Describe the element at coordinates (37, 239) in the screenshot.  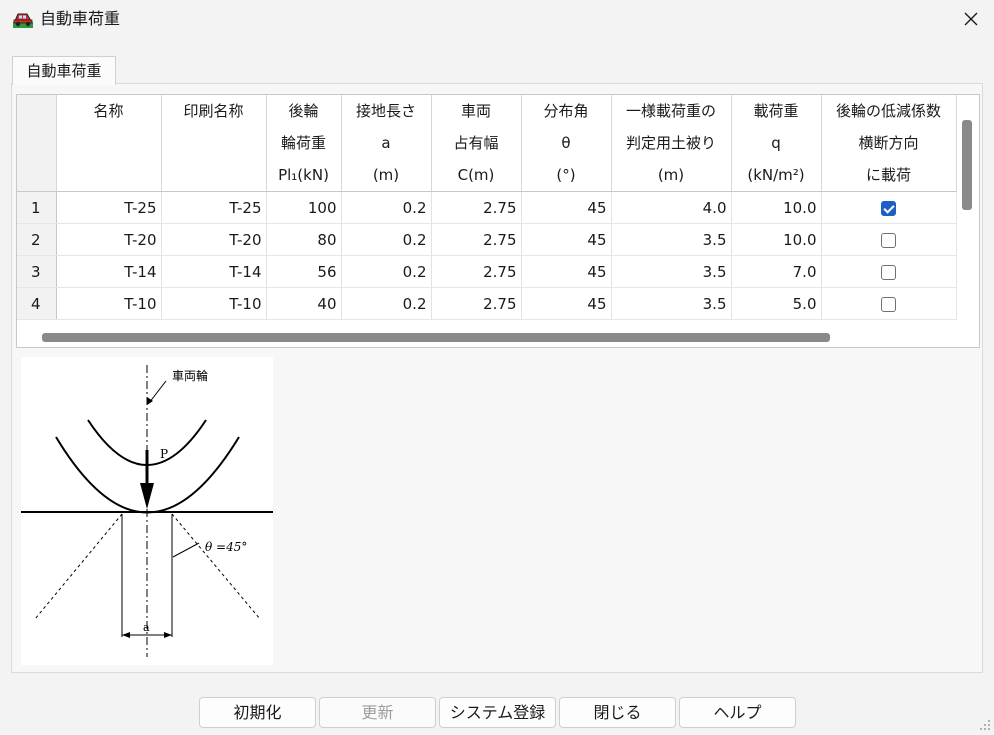
I see `row-number: 2` at that location.